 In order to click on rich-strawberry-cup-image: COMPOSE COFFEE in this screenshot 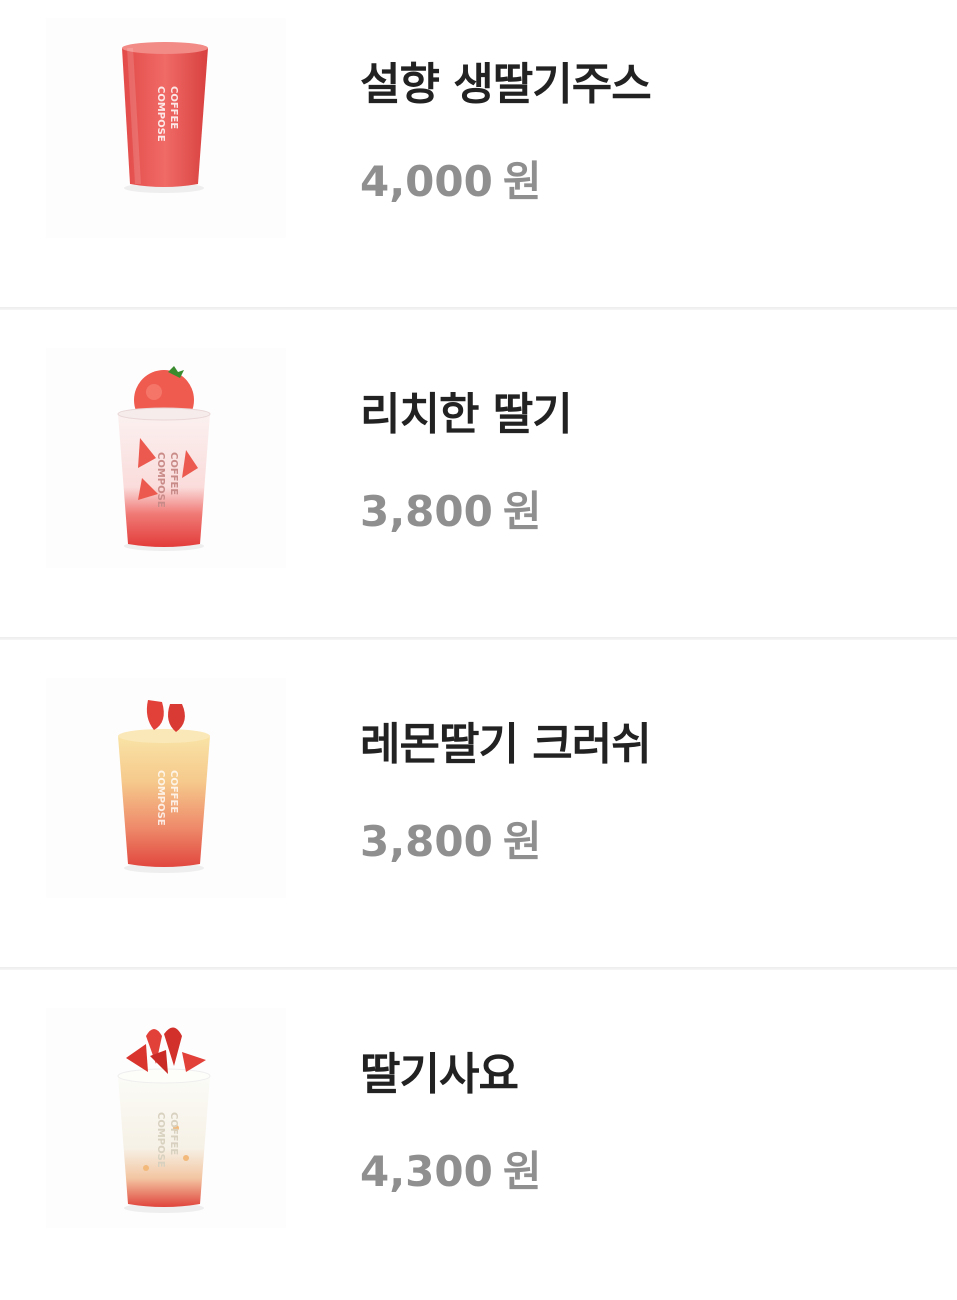, I will do `click(166, 458)`.